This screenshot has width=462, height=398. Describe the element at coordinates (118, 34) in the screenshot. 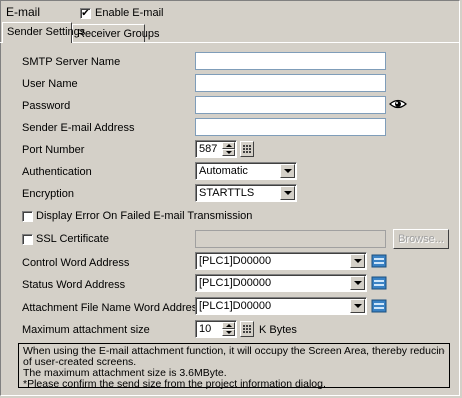

I see `tab-receiver-groups-label: Receiver Groups` at that location.